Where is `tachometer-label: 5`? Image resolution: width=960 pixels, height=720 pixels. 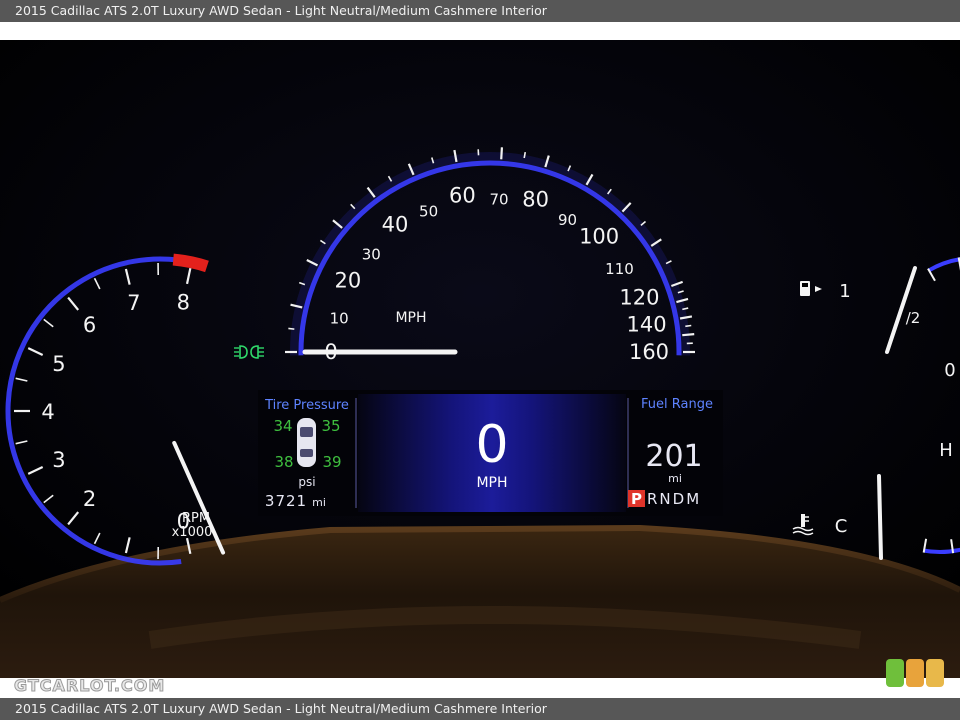 tachometer-label: 5 is located at coordinates (58, 364).